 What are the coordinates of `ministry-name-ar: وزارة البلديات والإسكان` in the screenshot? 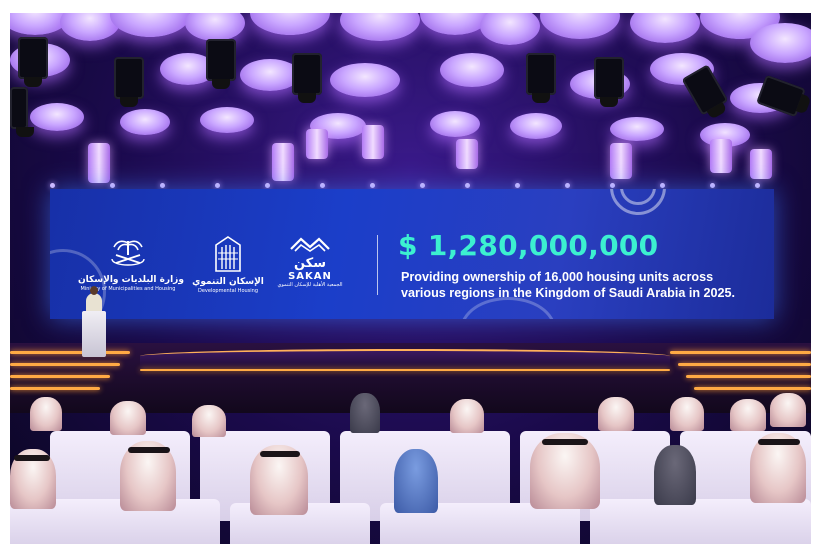 It's located at (131, 280).